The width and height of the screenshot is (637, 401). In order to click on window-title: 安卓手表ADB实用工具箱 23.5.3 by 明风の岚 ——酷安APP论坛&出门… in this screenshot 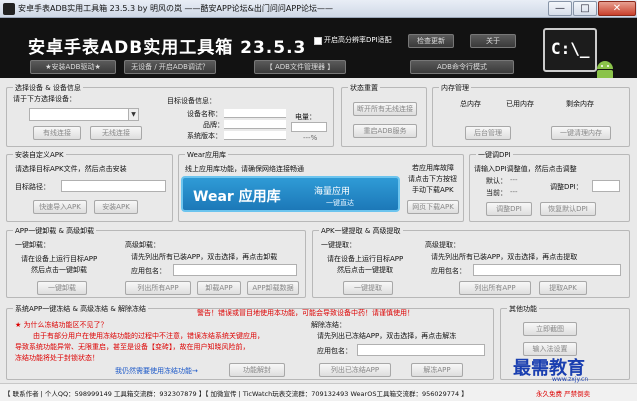, I will do `click(176, 8)`.